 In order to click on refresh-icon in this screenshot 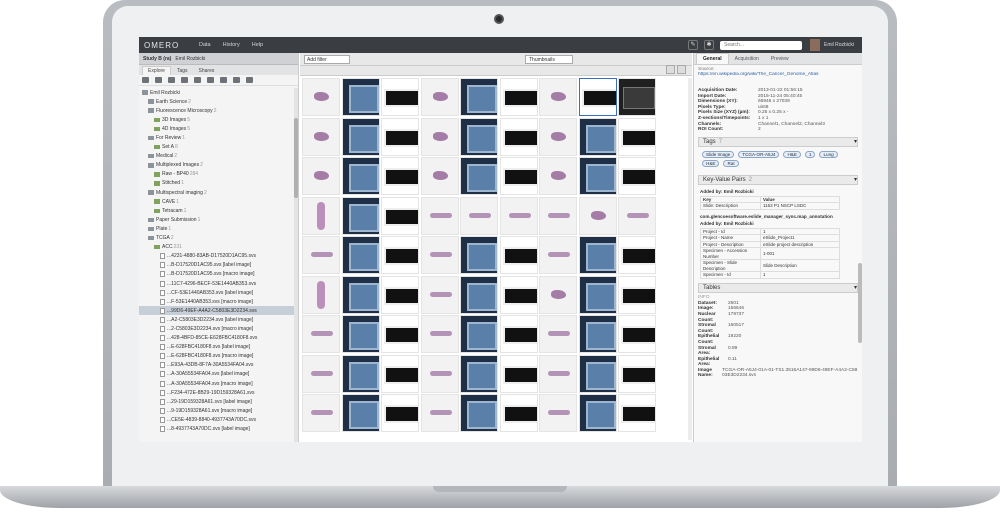, I will do `click(249, 80)`.